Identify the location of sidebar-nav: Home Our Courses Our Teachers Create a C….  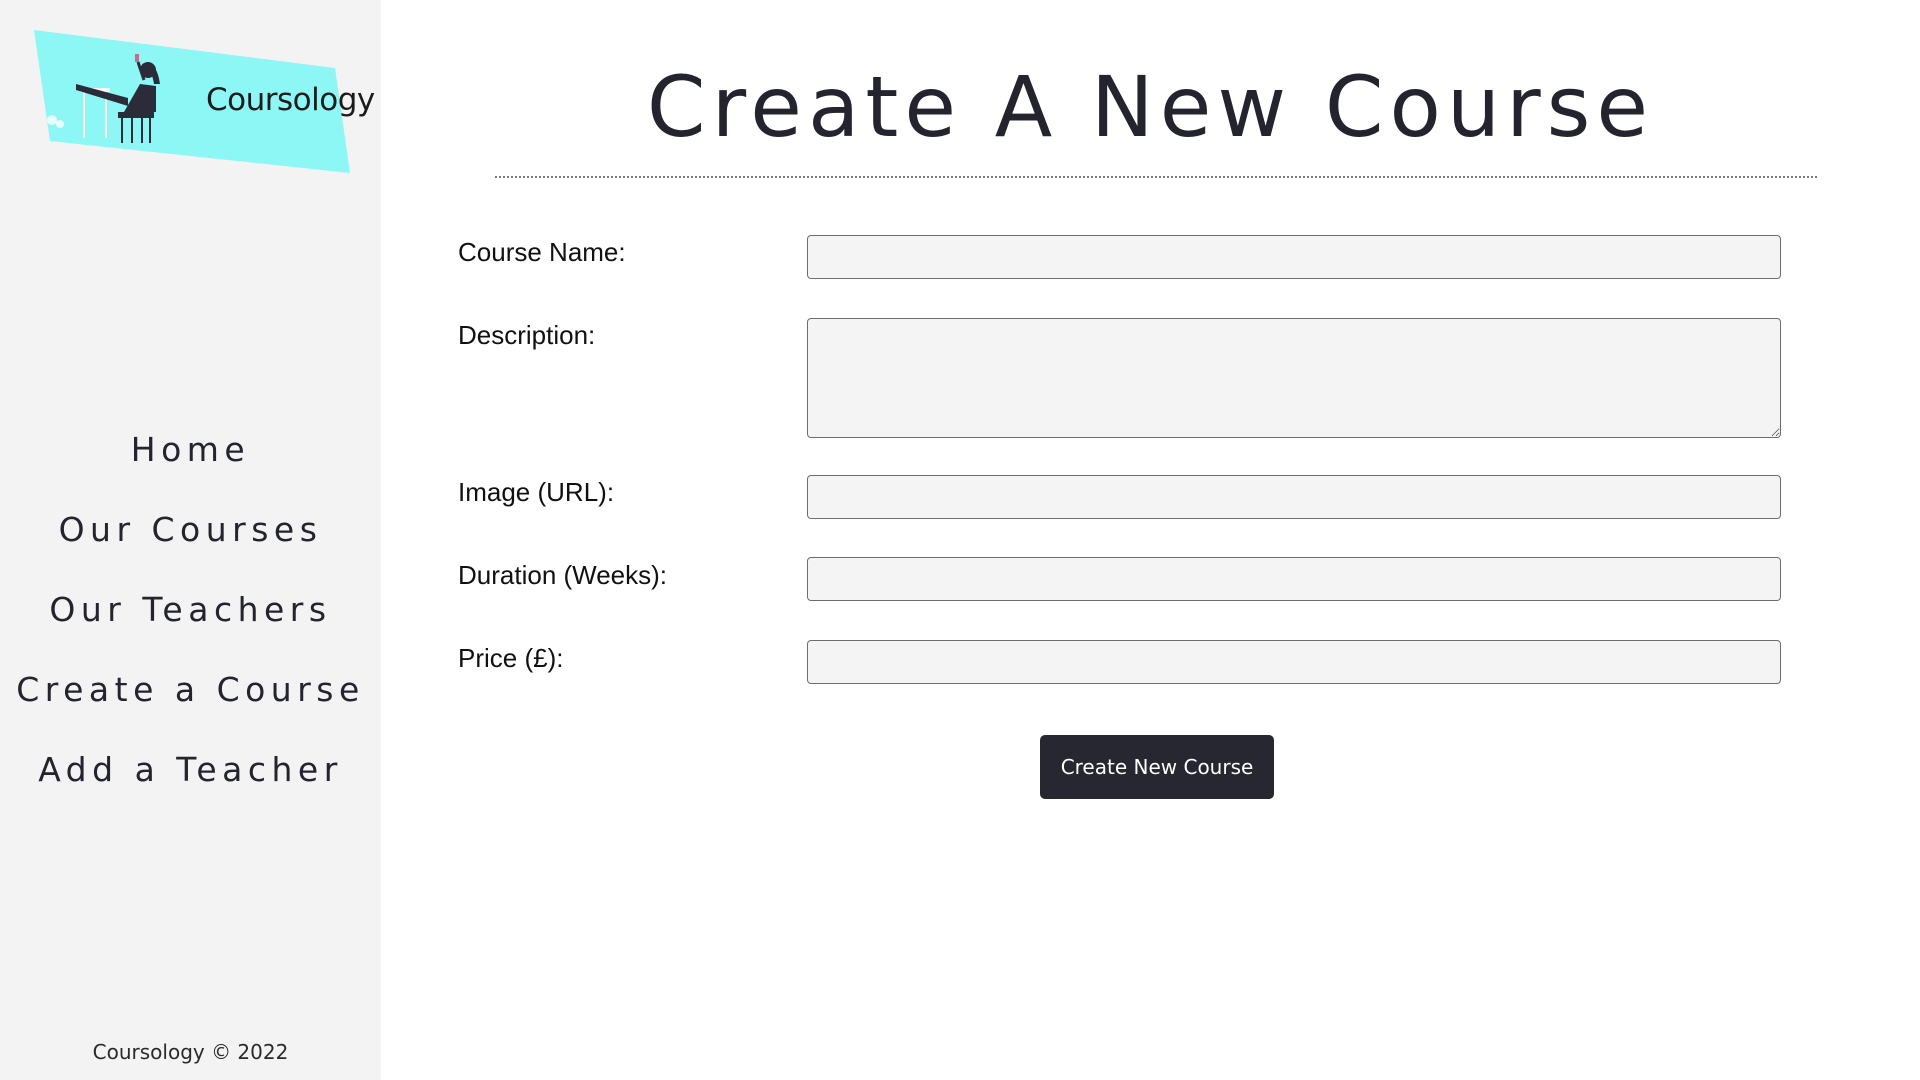
(190, 620).